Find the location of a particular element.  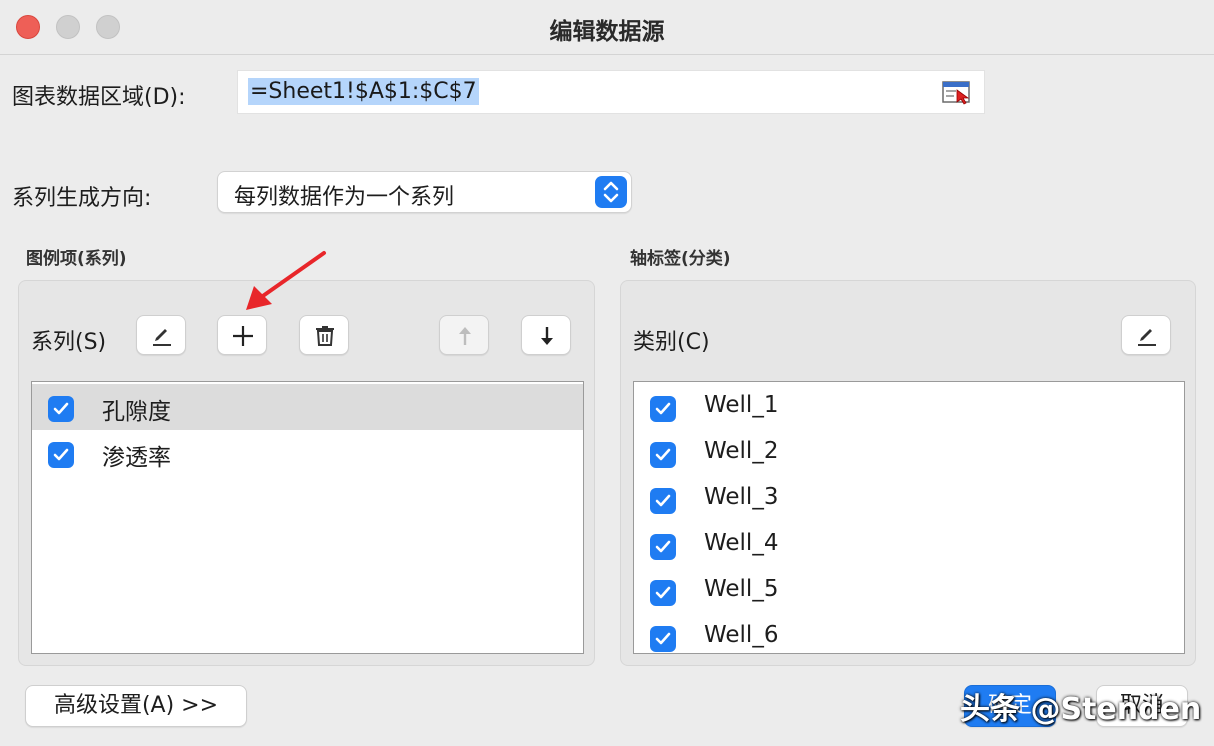

move-down-button is located at coordinates (546, 335).